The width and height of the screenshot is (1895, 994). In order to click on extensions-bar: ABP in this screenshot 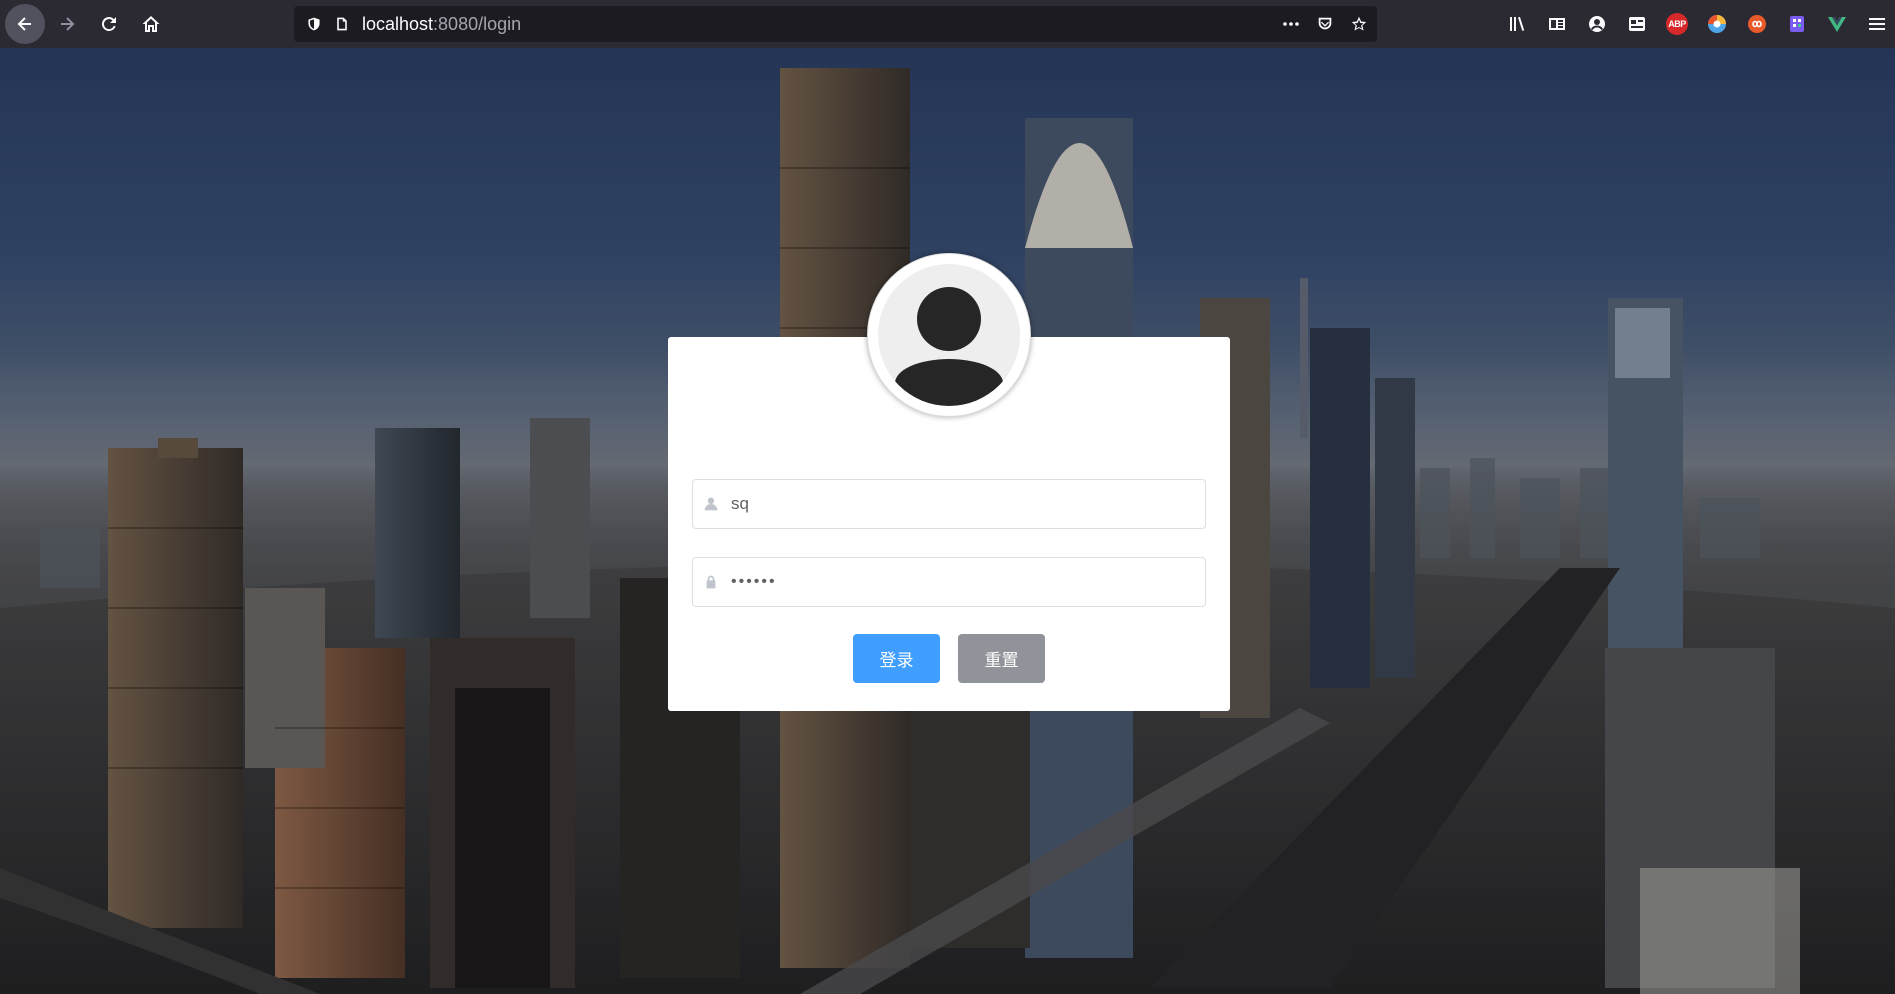, I will do `click(1697, 24)`.